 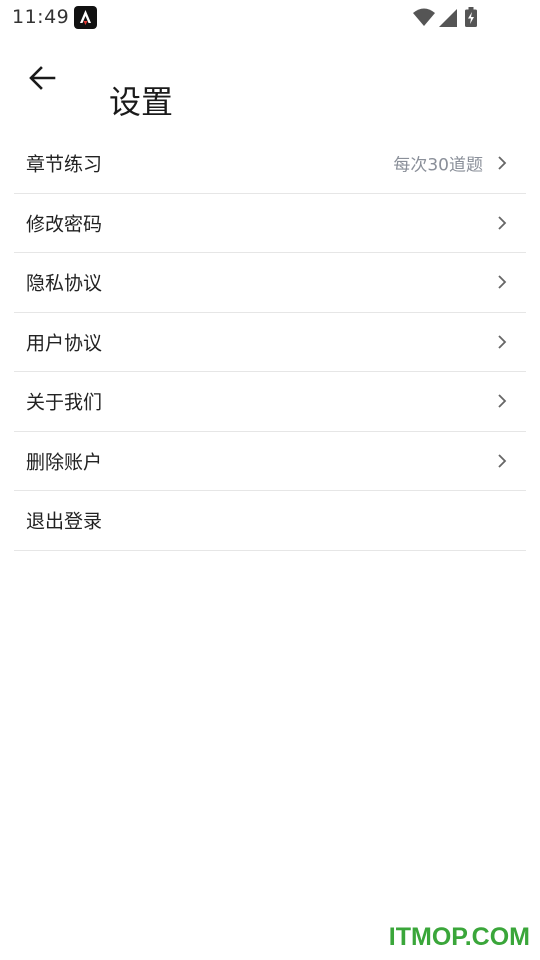 What do you see at coordinates (459, 937) in the screenshot?
I see `watermark-logo: ITMOP.COM` at bounding box center [459, 937].